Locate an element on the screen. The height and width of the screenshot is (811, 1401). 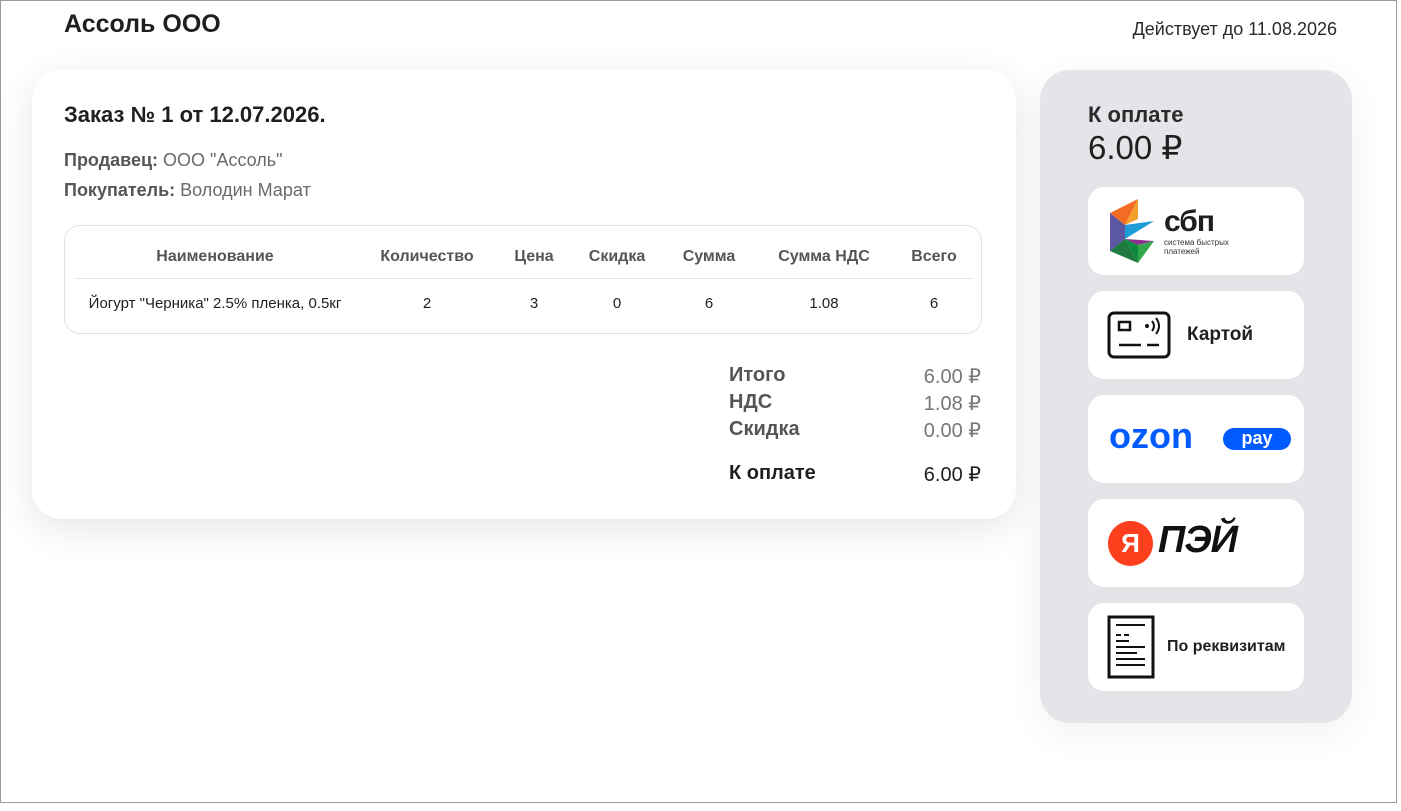
vat-value: 1.08 ₽ is located at coordinates (952, 404).